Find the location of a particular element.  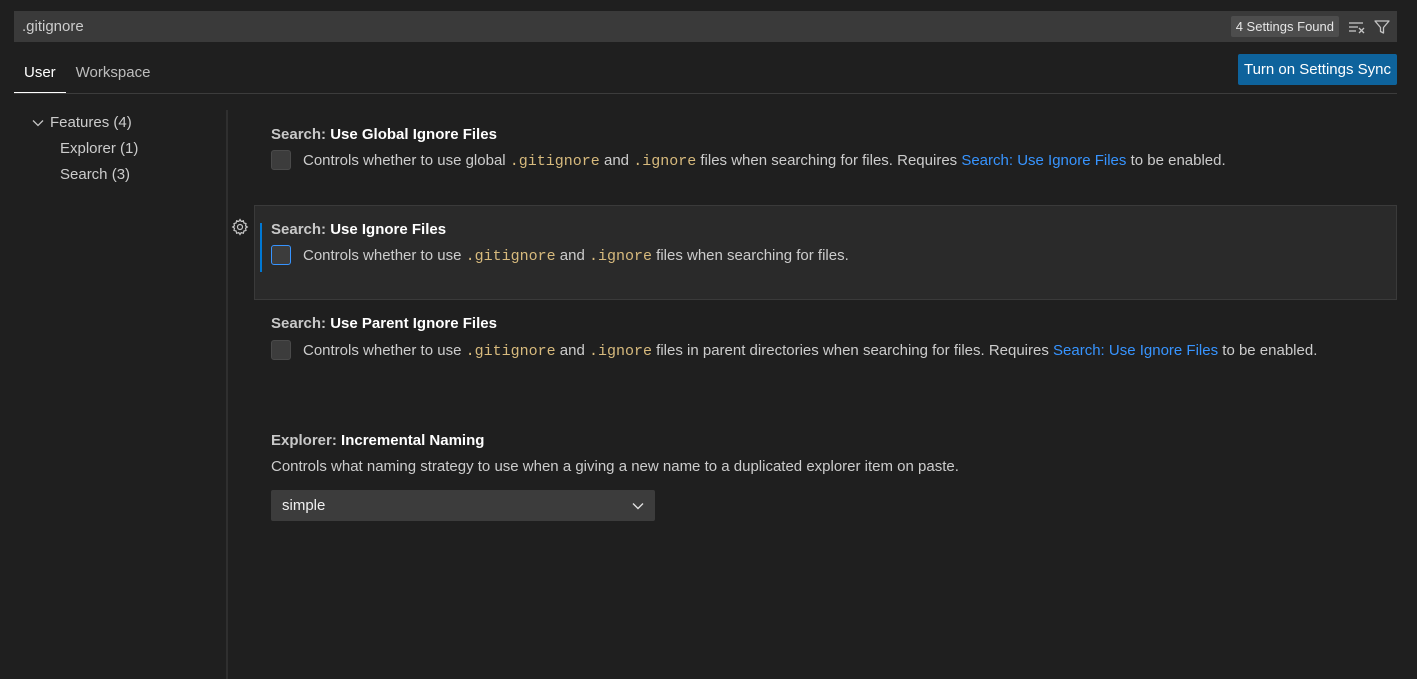

tab-user: User is located at coordinates (40, 75).